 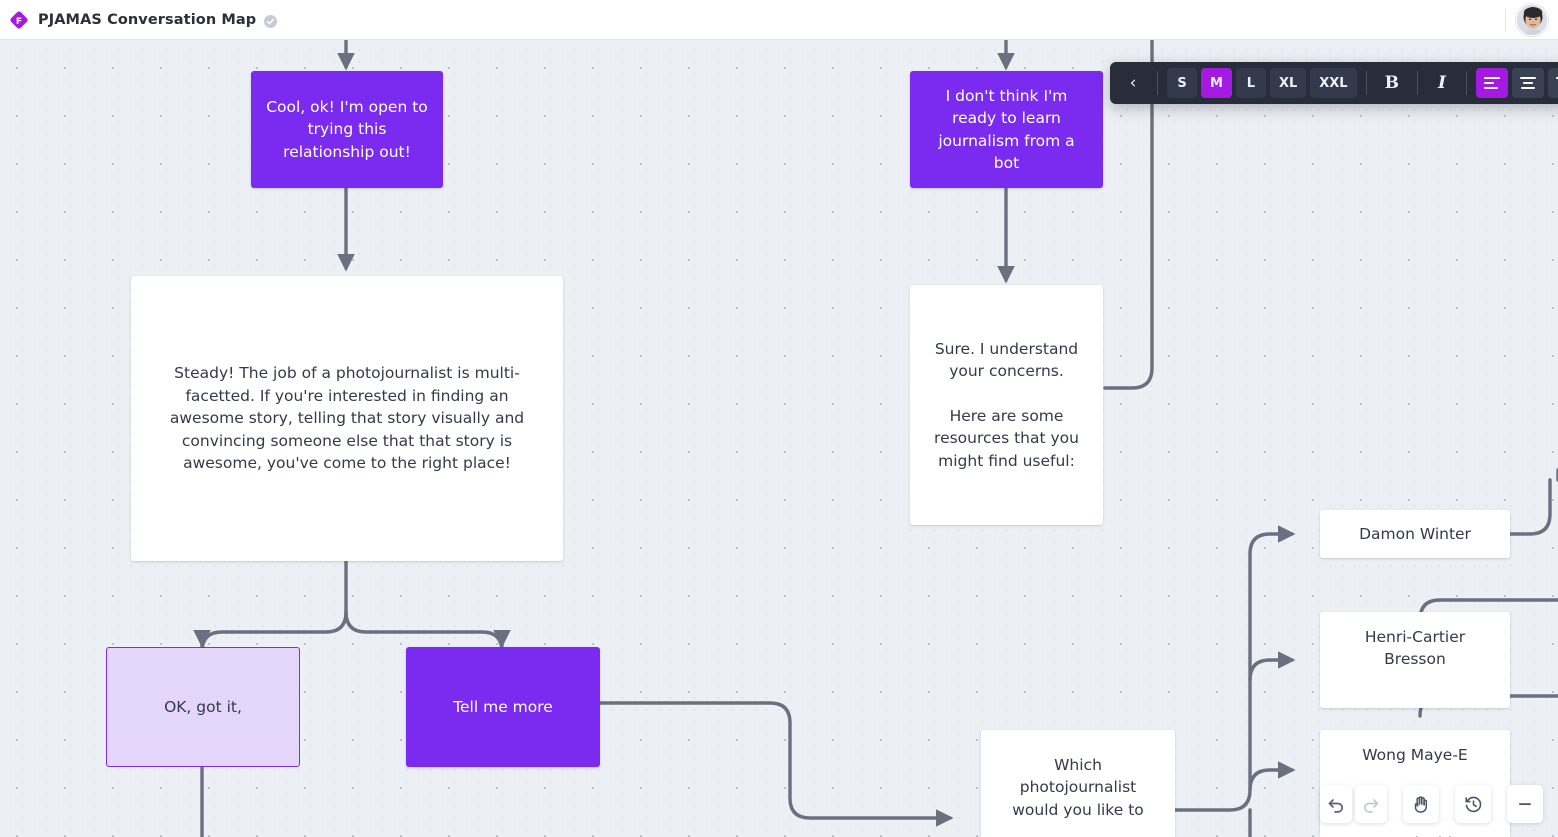 I want to click on minus-zoom-out-icon, so click(x=1525, y=804).